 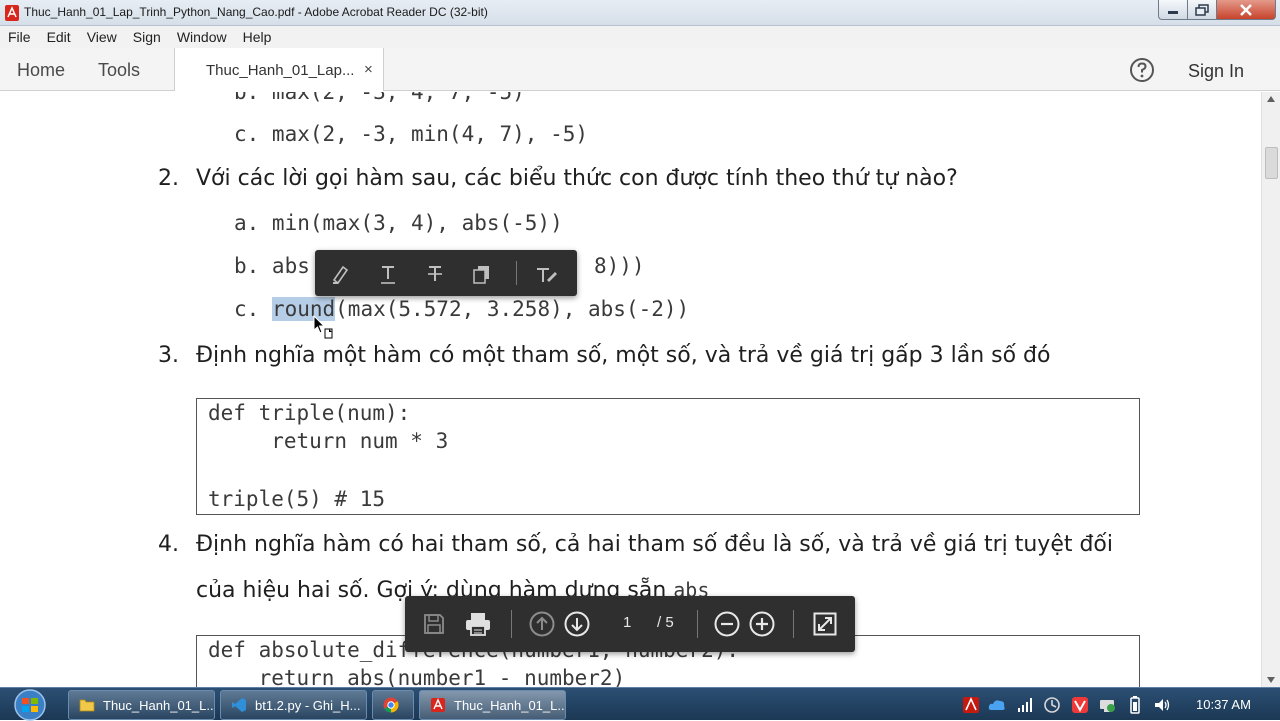 I want to click on minimize-icon, so click(x=1173, y=12).